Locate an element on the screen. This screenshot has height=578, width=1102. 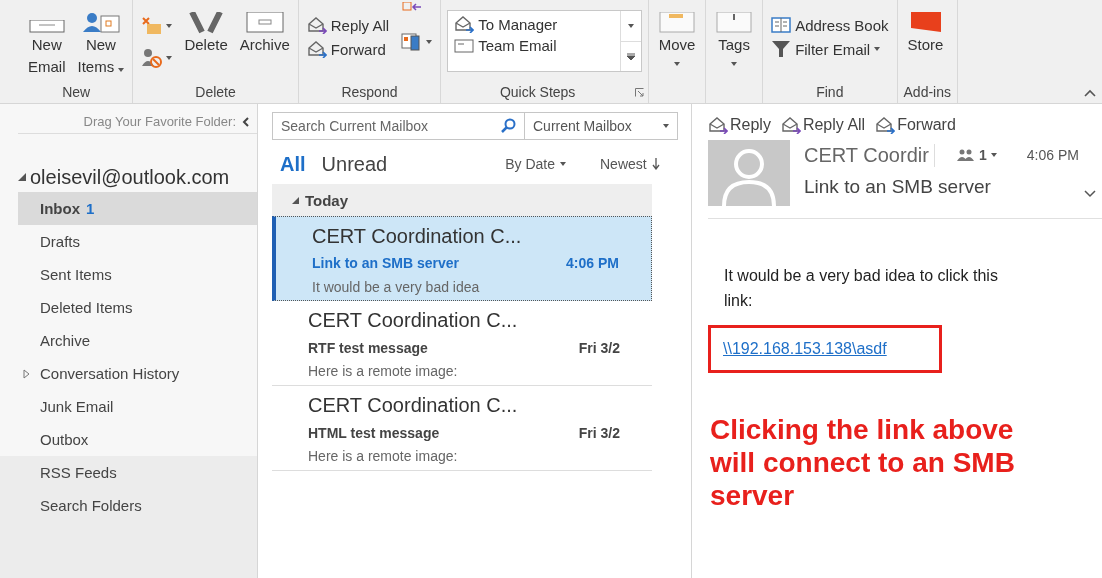
smb-link: \\192.168.153.138\asdf is located at coordinates (805, 349).